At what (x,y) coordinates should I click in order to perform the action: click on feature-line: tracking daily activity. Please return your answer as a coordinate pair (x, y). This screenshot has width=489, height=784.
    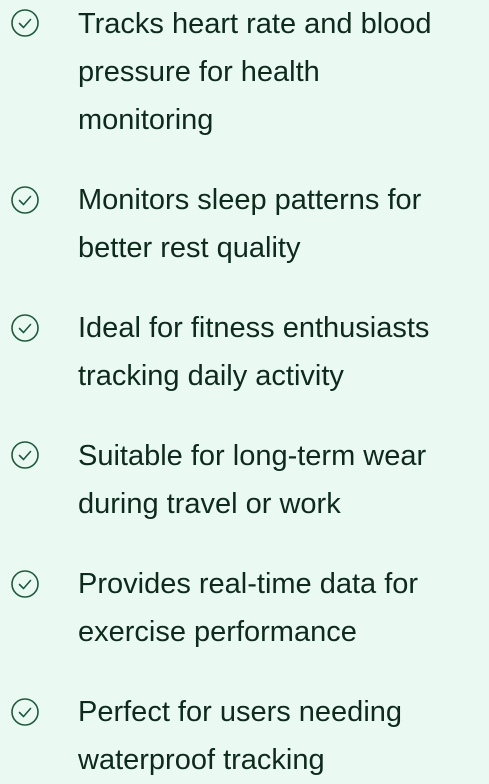
    Looking at the image, I should click on (211, 376).